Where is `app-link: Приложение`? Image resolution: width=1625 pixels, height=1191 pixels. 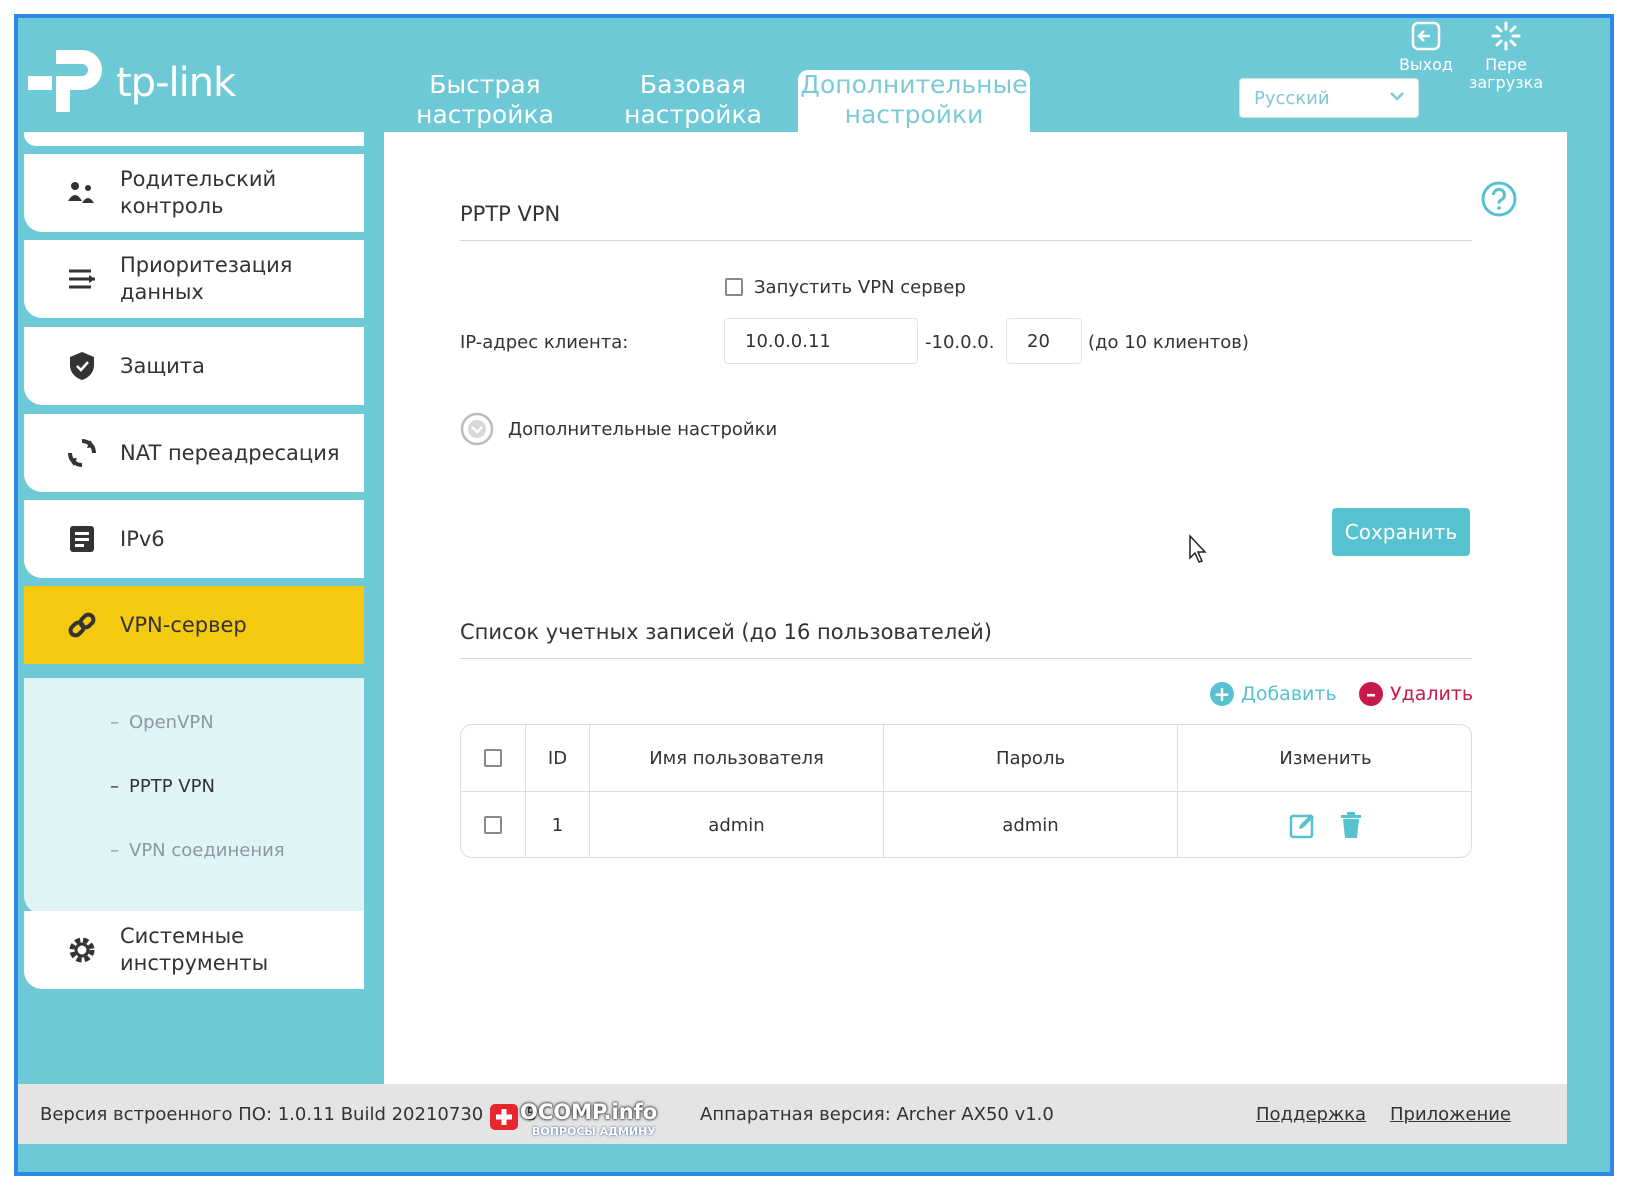 app-link: Приложение is located at coordinates (1450, 1114).